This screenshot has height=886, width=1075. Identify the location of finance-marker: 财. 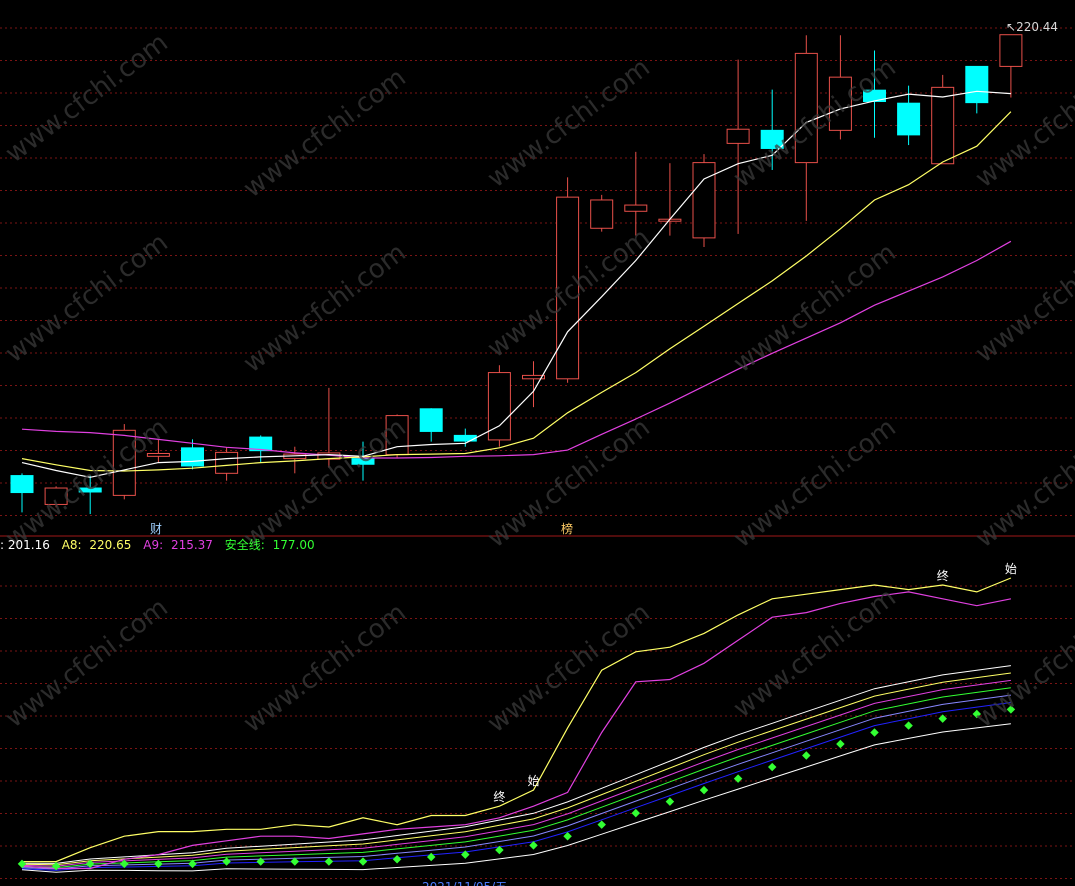
(156, 529).